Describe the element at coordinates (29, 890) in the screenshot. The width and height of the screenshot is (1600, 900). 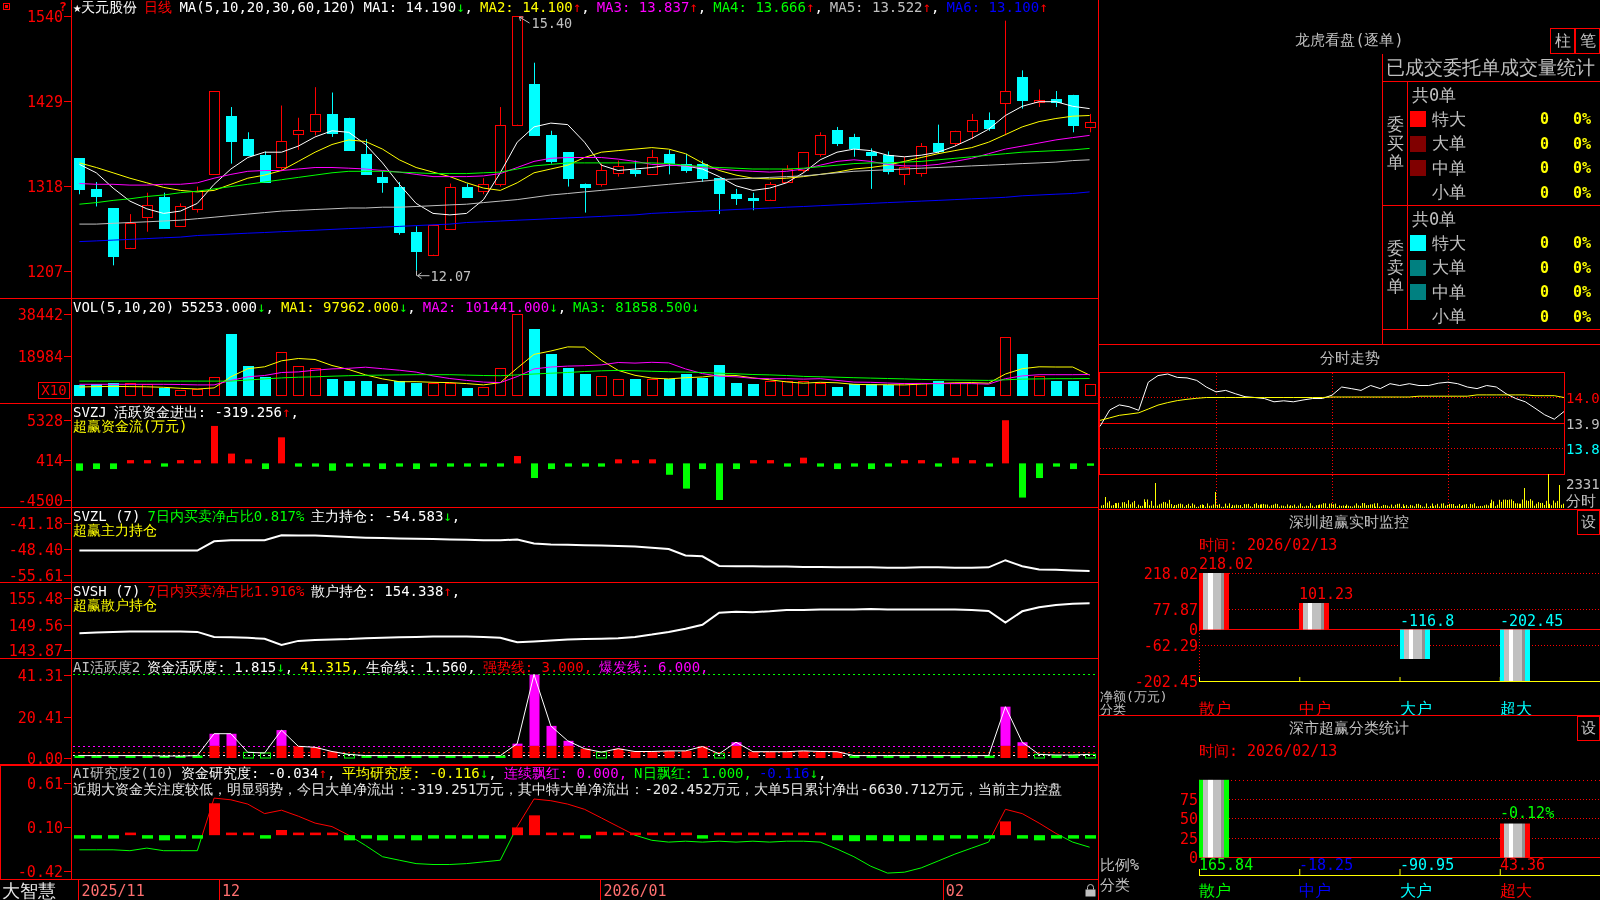
I see `brand-label: 大智慧` at that location.